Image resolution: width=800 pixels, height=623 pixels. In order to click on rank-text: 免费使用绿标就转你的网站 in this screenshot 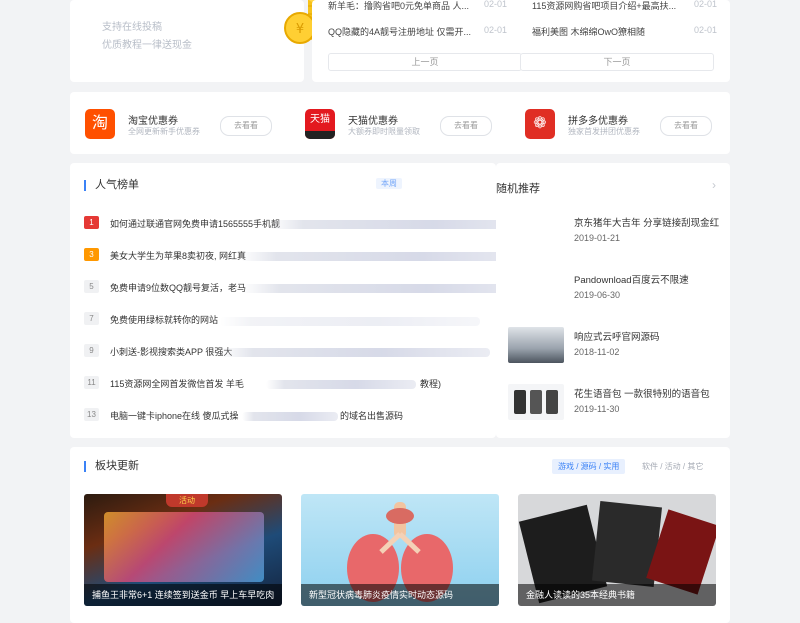, I will do `click(164, 320)`.